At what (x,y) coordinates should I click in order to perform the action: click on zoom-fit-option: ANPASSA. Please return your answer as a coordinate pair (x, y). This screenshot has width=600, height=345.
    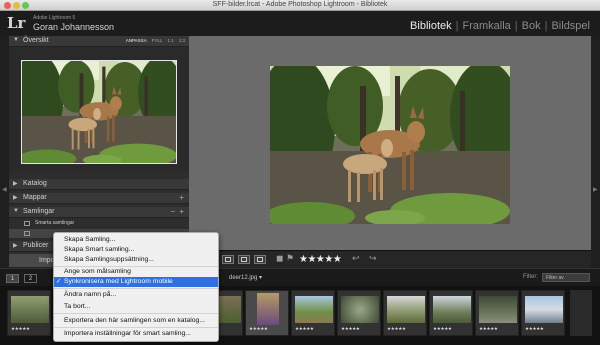
    Looking at the image, I should click on (136, 40).